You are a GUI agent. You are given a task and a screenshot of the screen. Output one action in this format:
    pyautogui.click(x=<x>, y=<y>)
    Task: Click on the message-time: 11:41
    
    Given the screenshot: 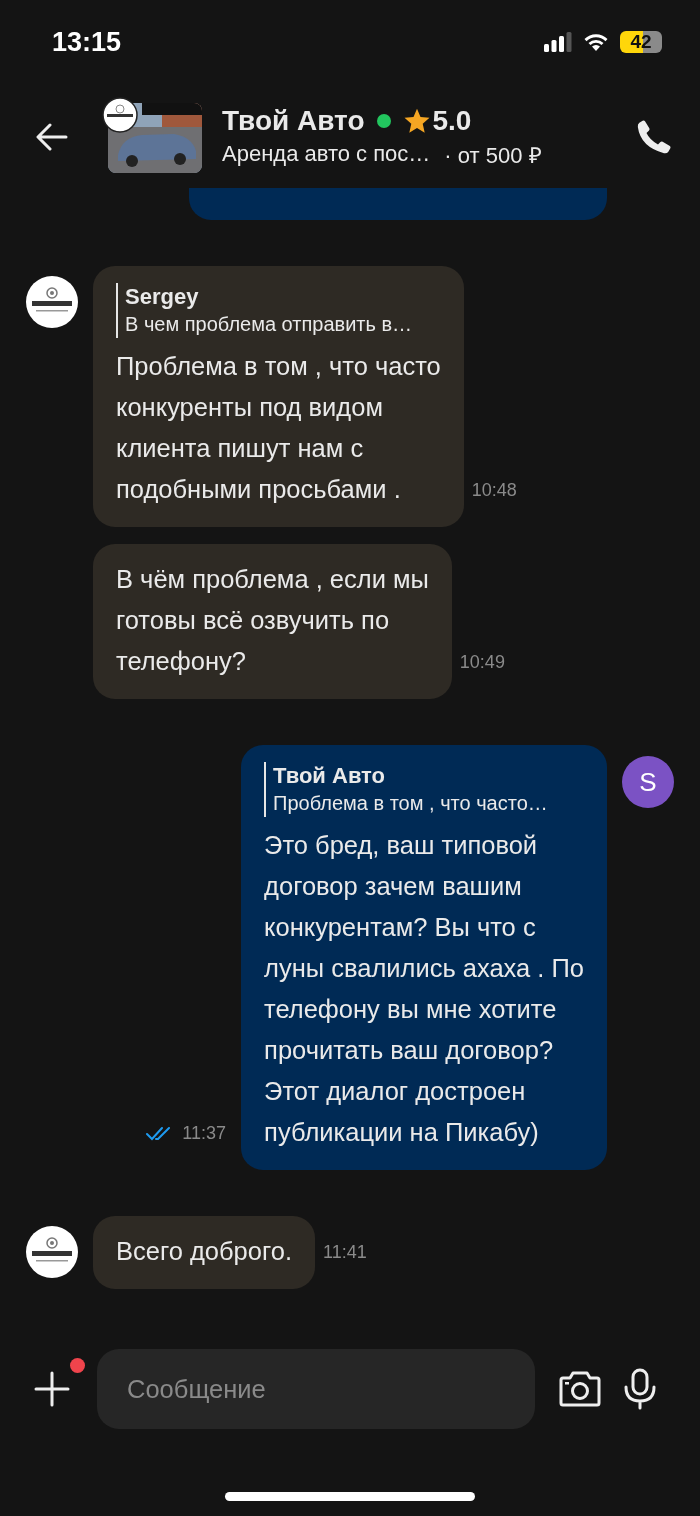 What is the action you would take?
    pyautogui.click(x=345, y=1252)
    